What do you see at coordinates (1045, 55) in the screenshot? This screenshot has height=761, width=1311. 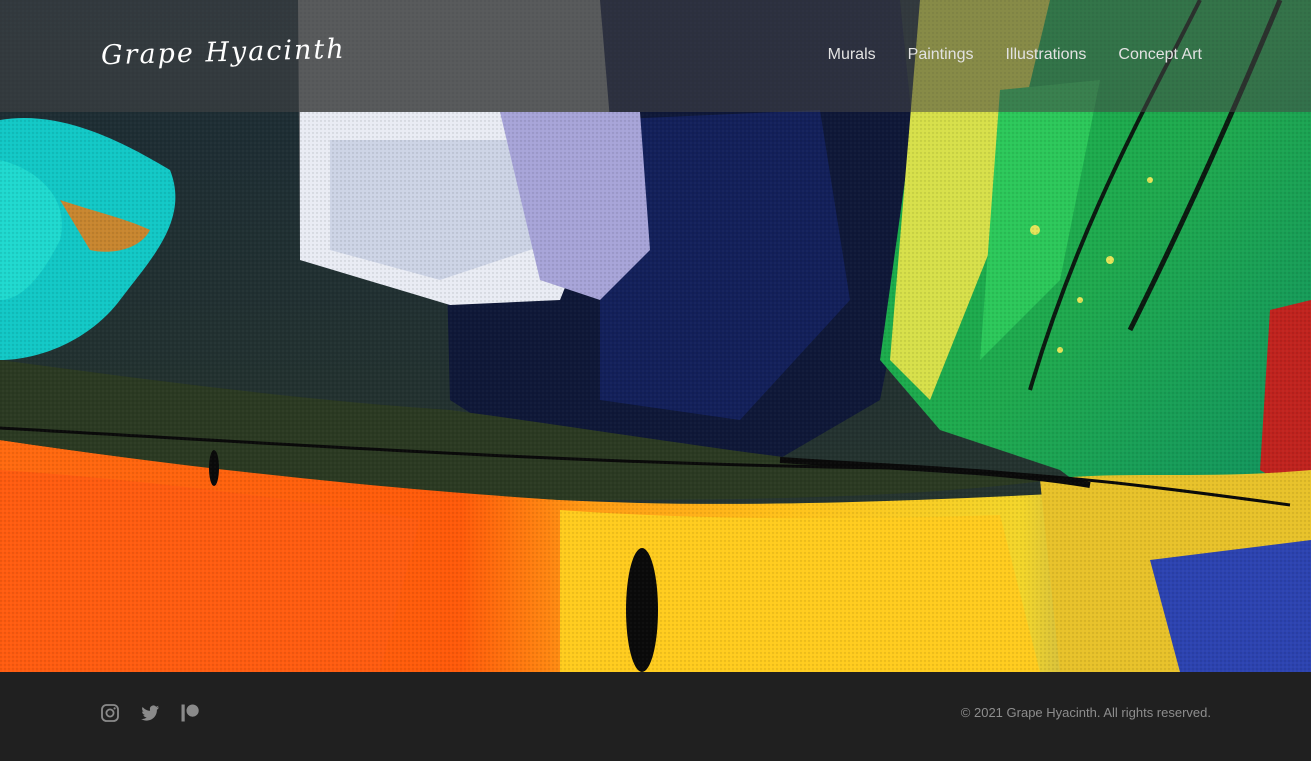 I see `nav-item-illustrations: Illustrations` at bounding box center [1045, 55].